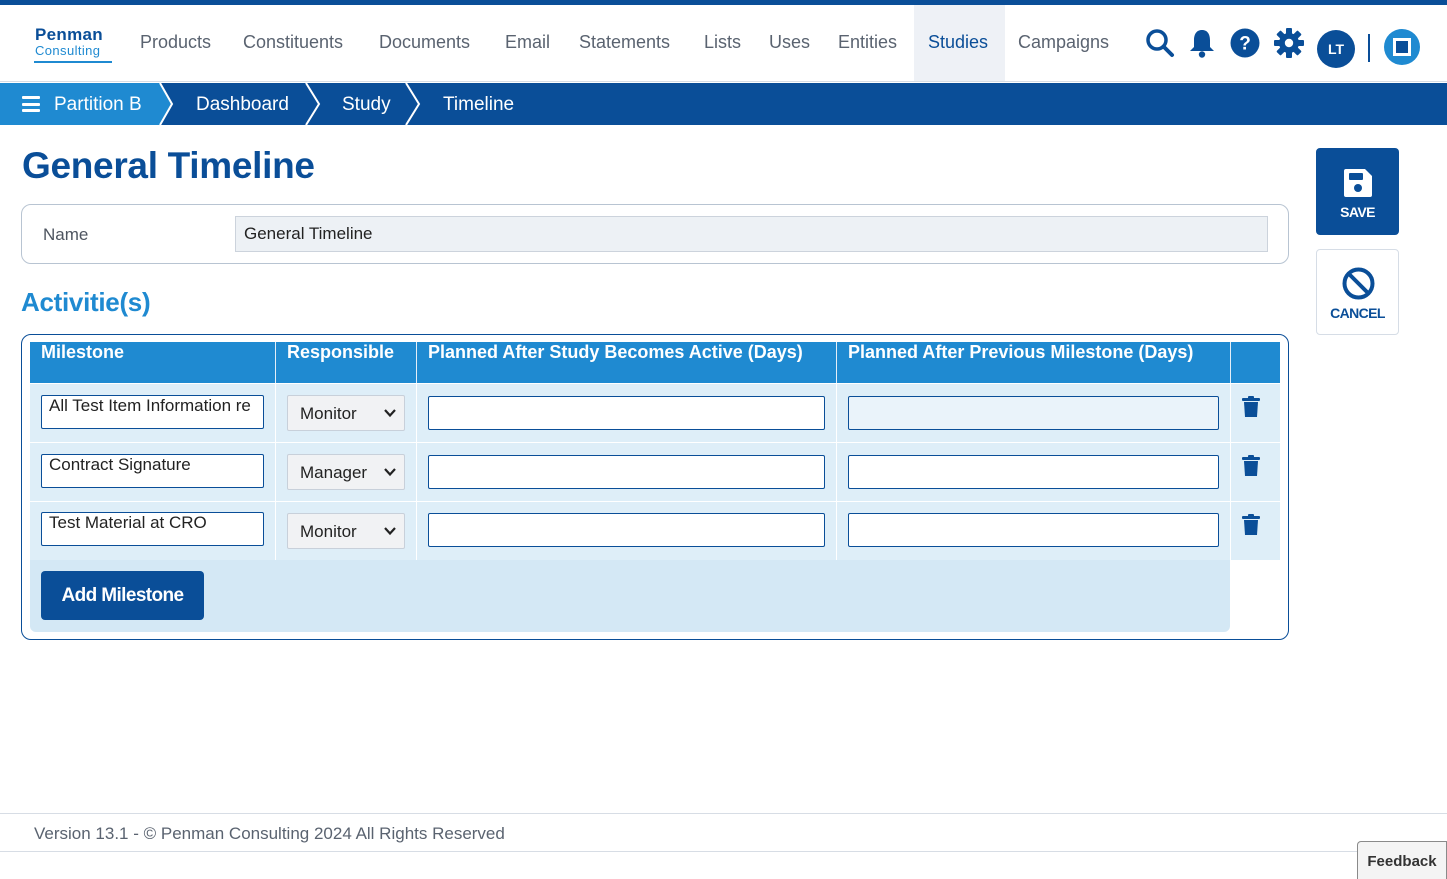  I want to click on floppy-disk-icon, so click(1358, 183).